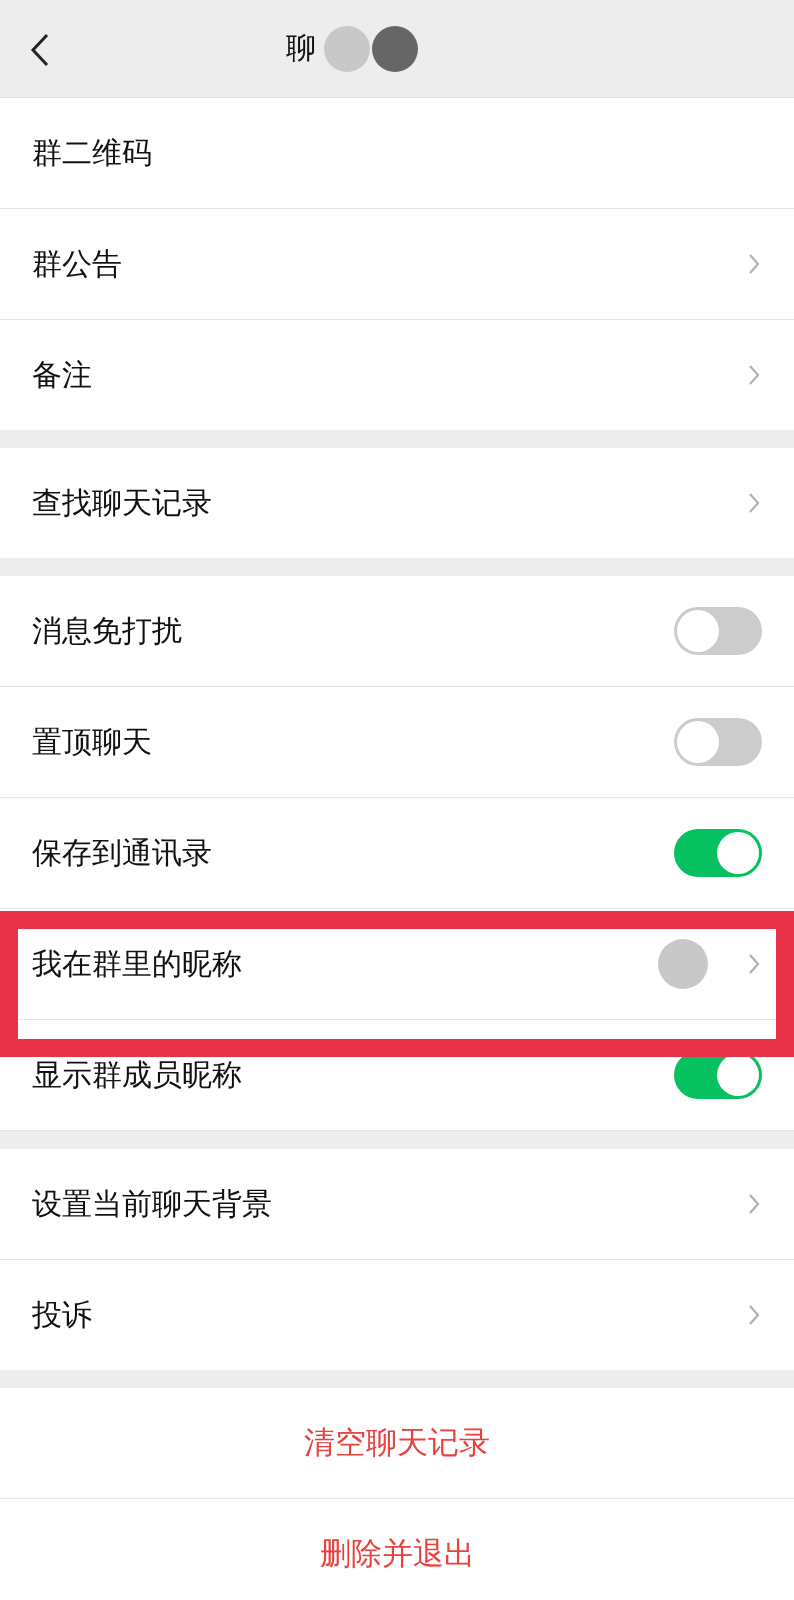 Image resolution: width=794 pixels, height=1600 pixels. Describe the element at coordinates (122, 502) in the screenshot. I see `row-label: 查找聊天记录` at that location.